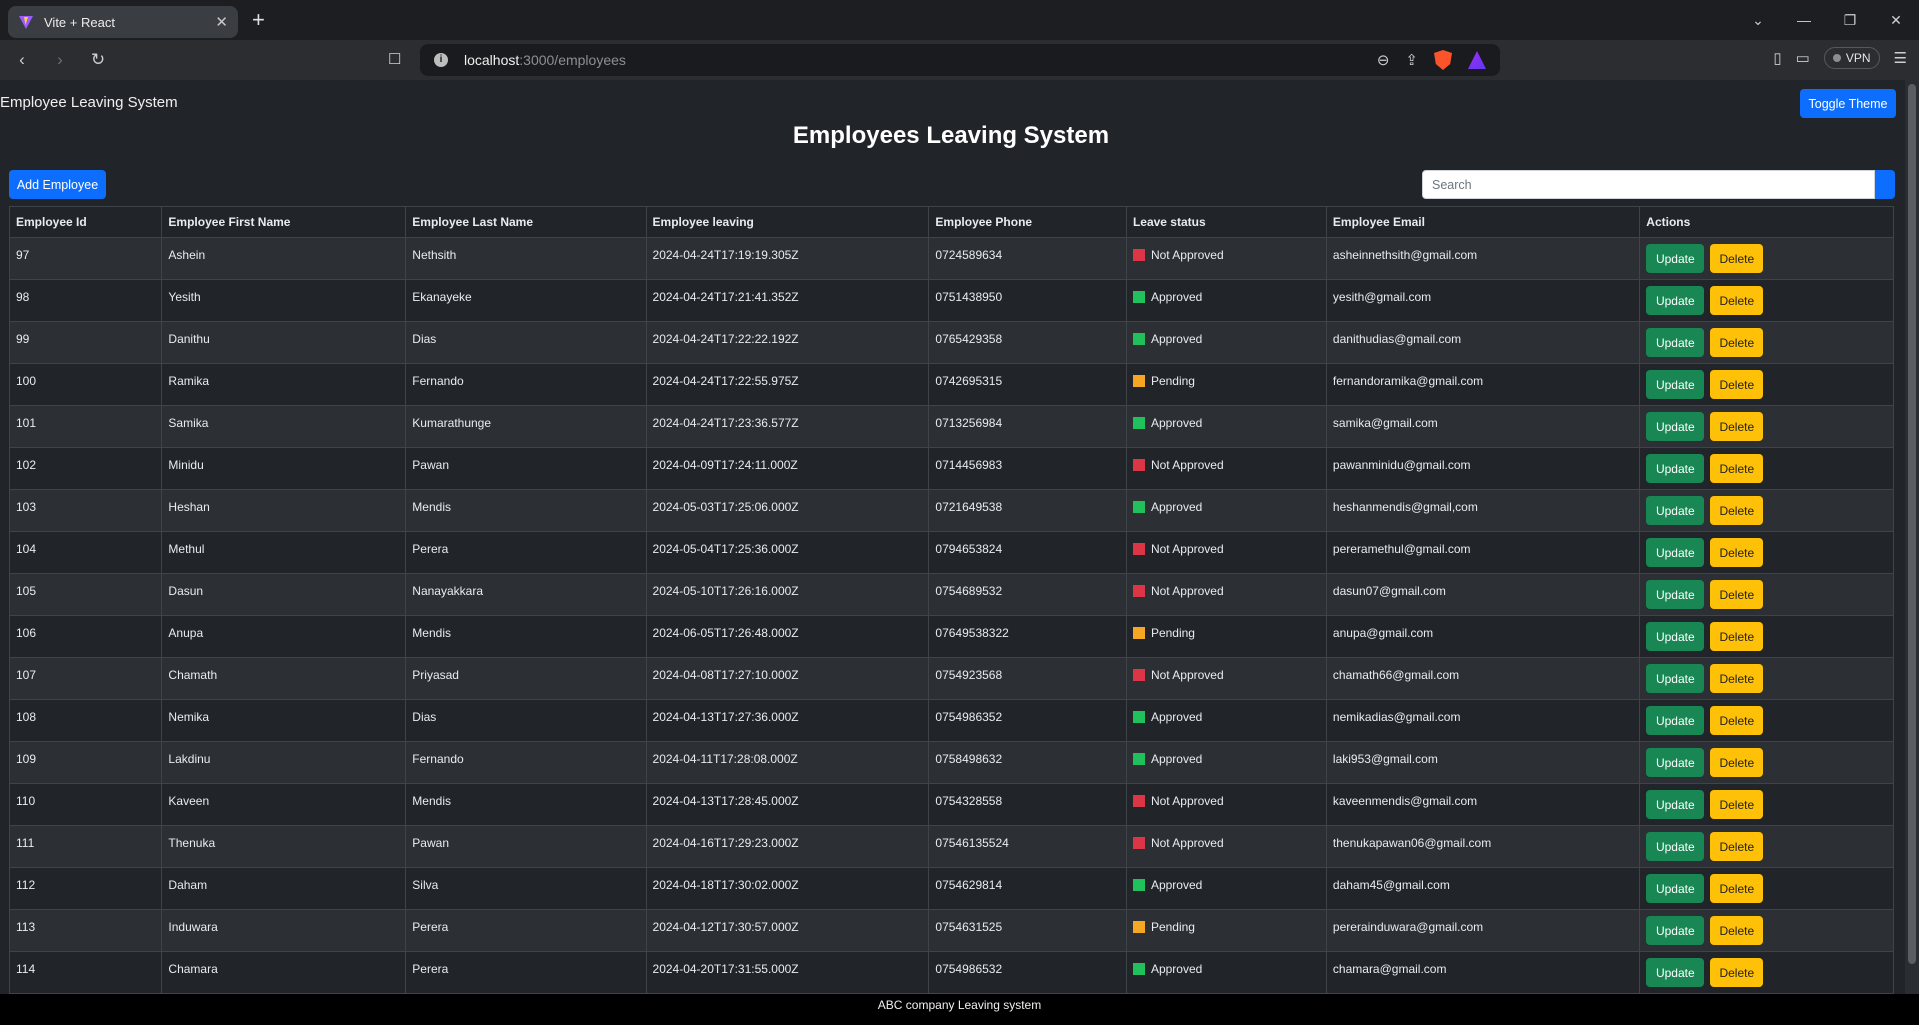 This screenshot has width=1919, height=1025. Describe the element at coordinates (1900, 58) in the screenshot. I see `menu-icon: ☰` at that location.